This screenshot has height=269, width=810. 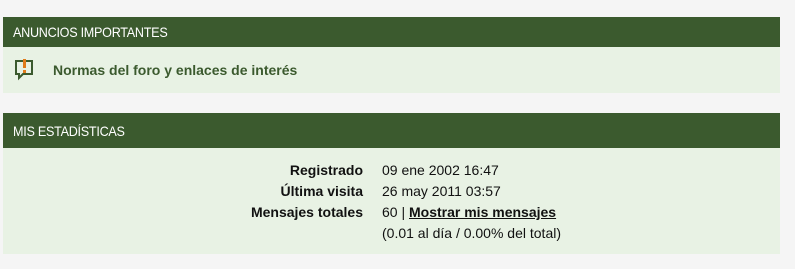 I want to click on stat-row-registered: Registrado 09 ene 2002 16:47, so click(x=391, y=170).